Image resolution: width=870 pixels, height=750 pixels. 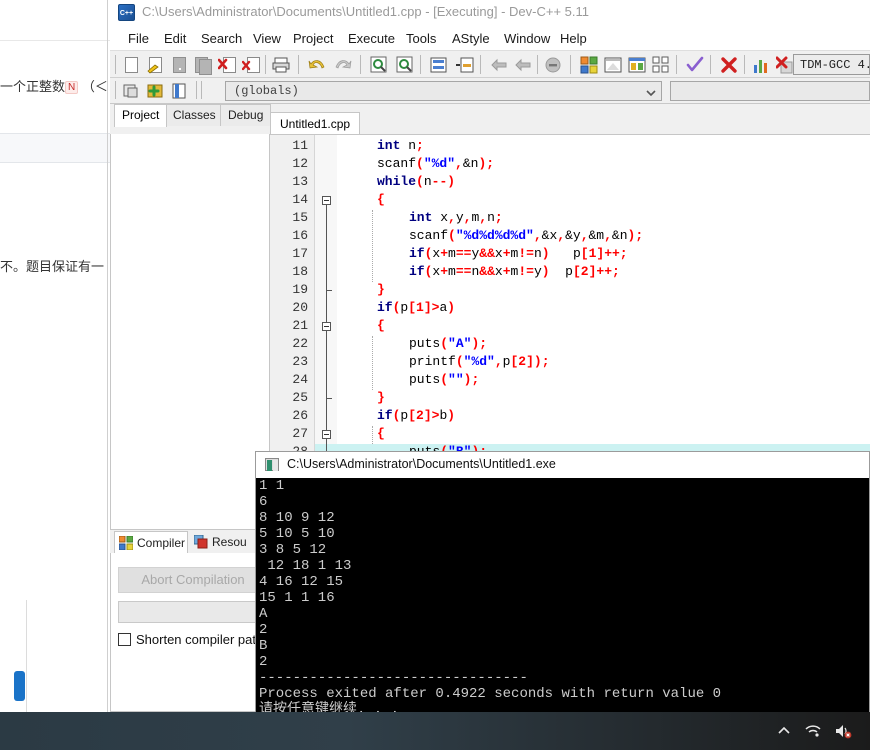 I want to click on code-line: if(x+m==y&&x+m!=n) p[1]++;, so click(x=518, y=253).